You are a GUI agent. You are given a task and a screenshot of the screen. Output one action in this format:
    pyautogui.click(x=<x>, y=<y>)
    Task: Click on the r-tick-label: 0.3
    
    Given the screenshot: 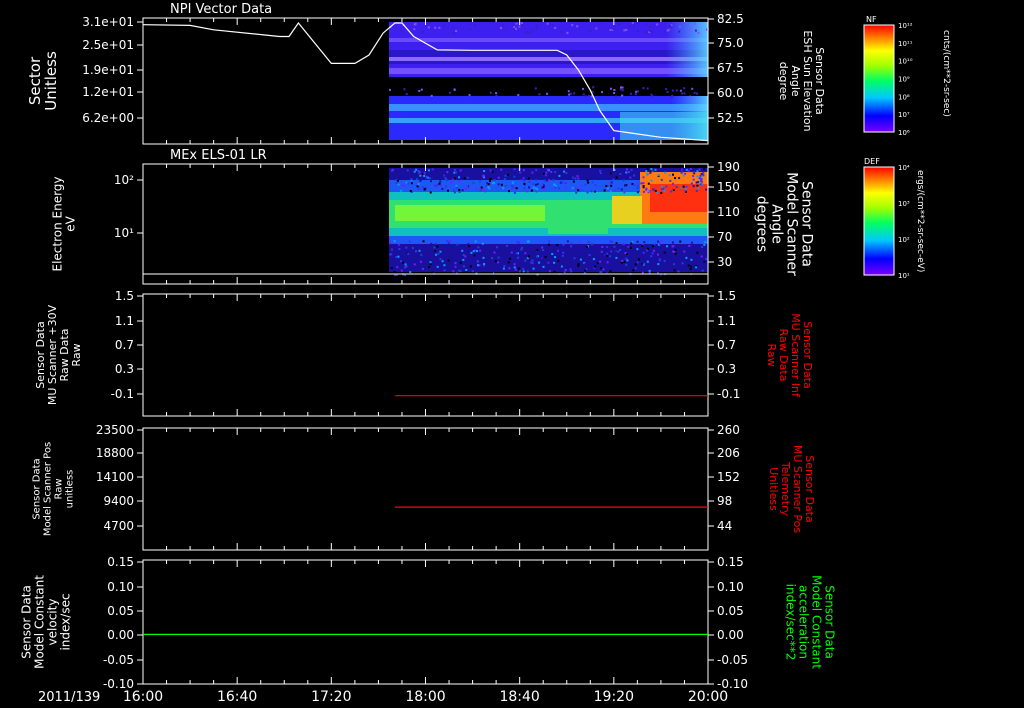 What is the action you would take?
    pyautogui.click(x=726, y=369)
    